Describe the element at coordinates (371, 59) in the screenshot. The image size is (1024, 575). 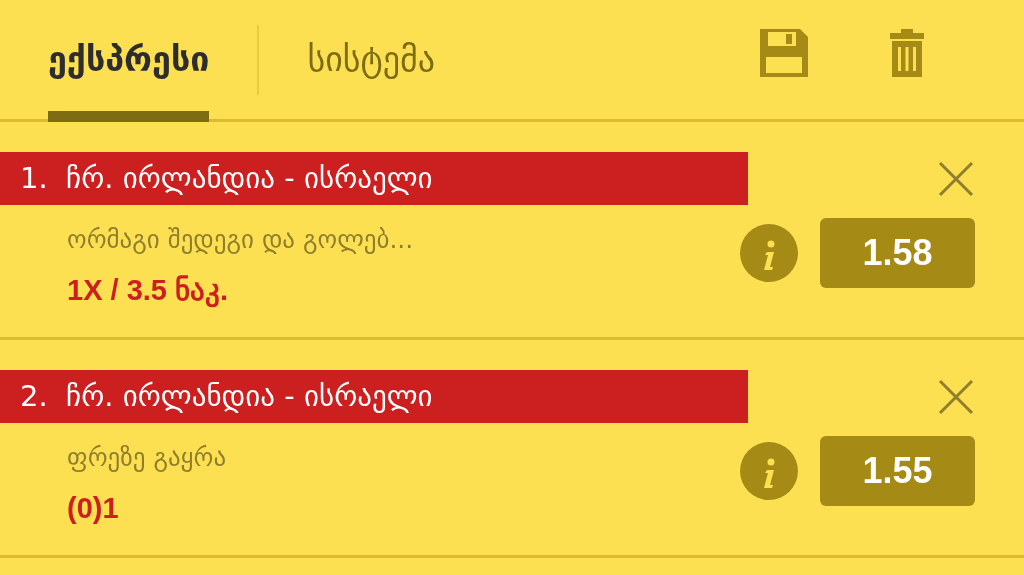
I see `tab: სისტემა` at that location.